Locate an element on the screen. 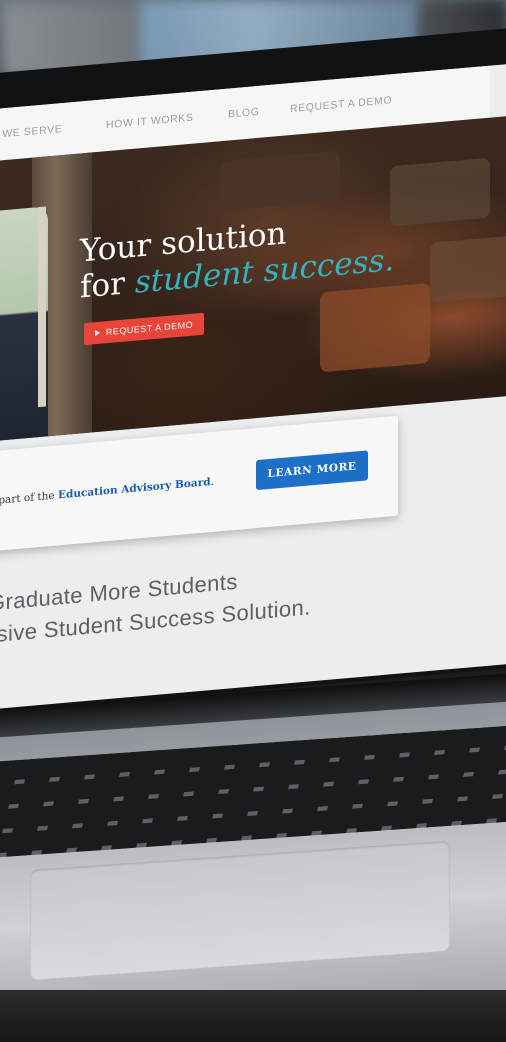  nav-item-request-demo: REQUEST A DEMO is located at coordinates (341, 104).